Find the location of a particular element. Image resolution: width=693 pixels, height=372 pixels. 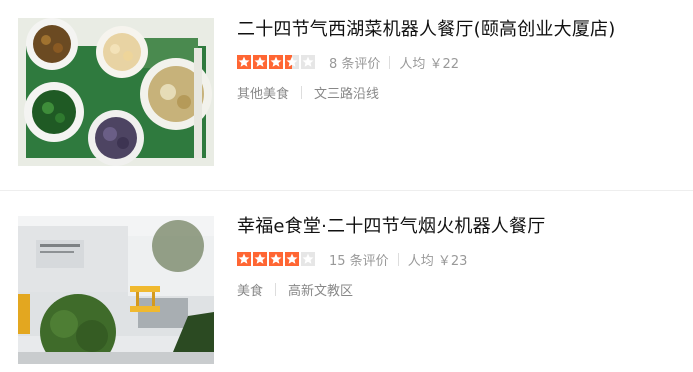

restaurant-meta: 15 条评价 人均 ￥23 is located at coordinates (391, 259).